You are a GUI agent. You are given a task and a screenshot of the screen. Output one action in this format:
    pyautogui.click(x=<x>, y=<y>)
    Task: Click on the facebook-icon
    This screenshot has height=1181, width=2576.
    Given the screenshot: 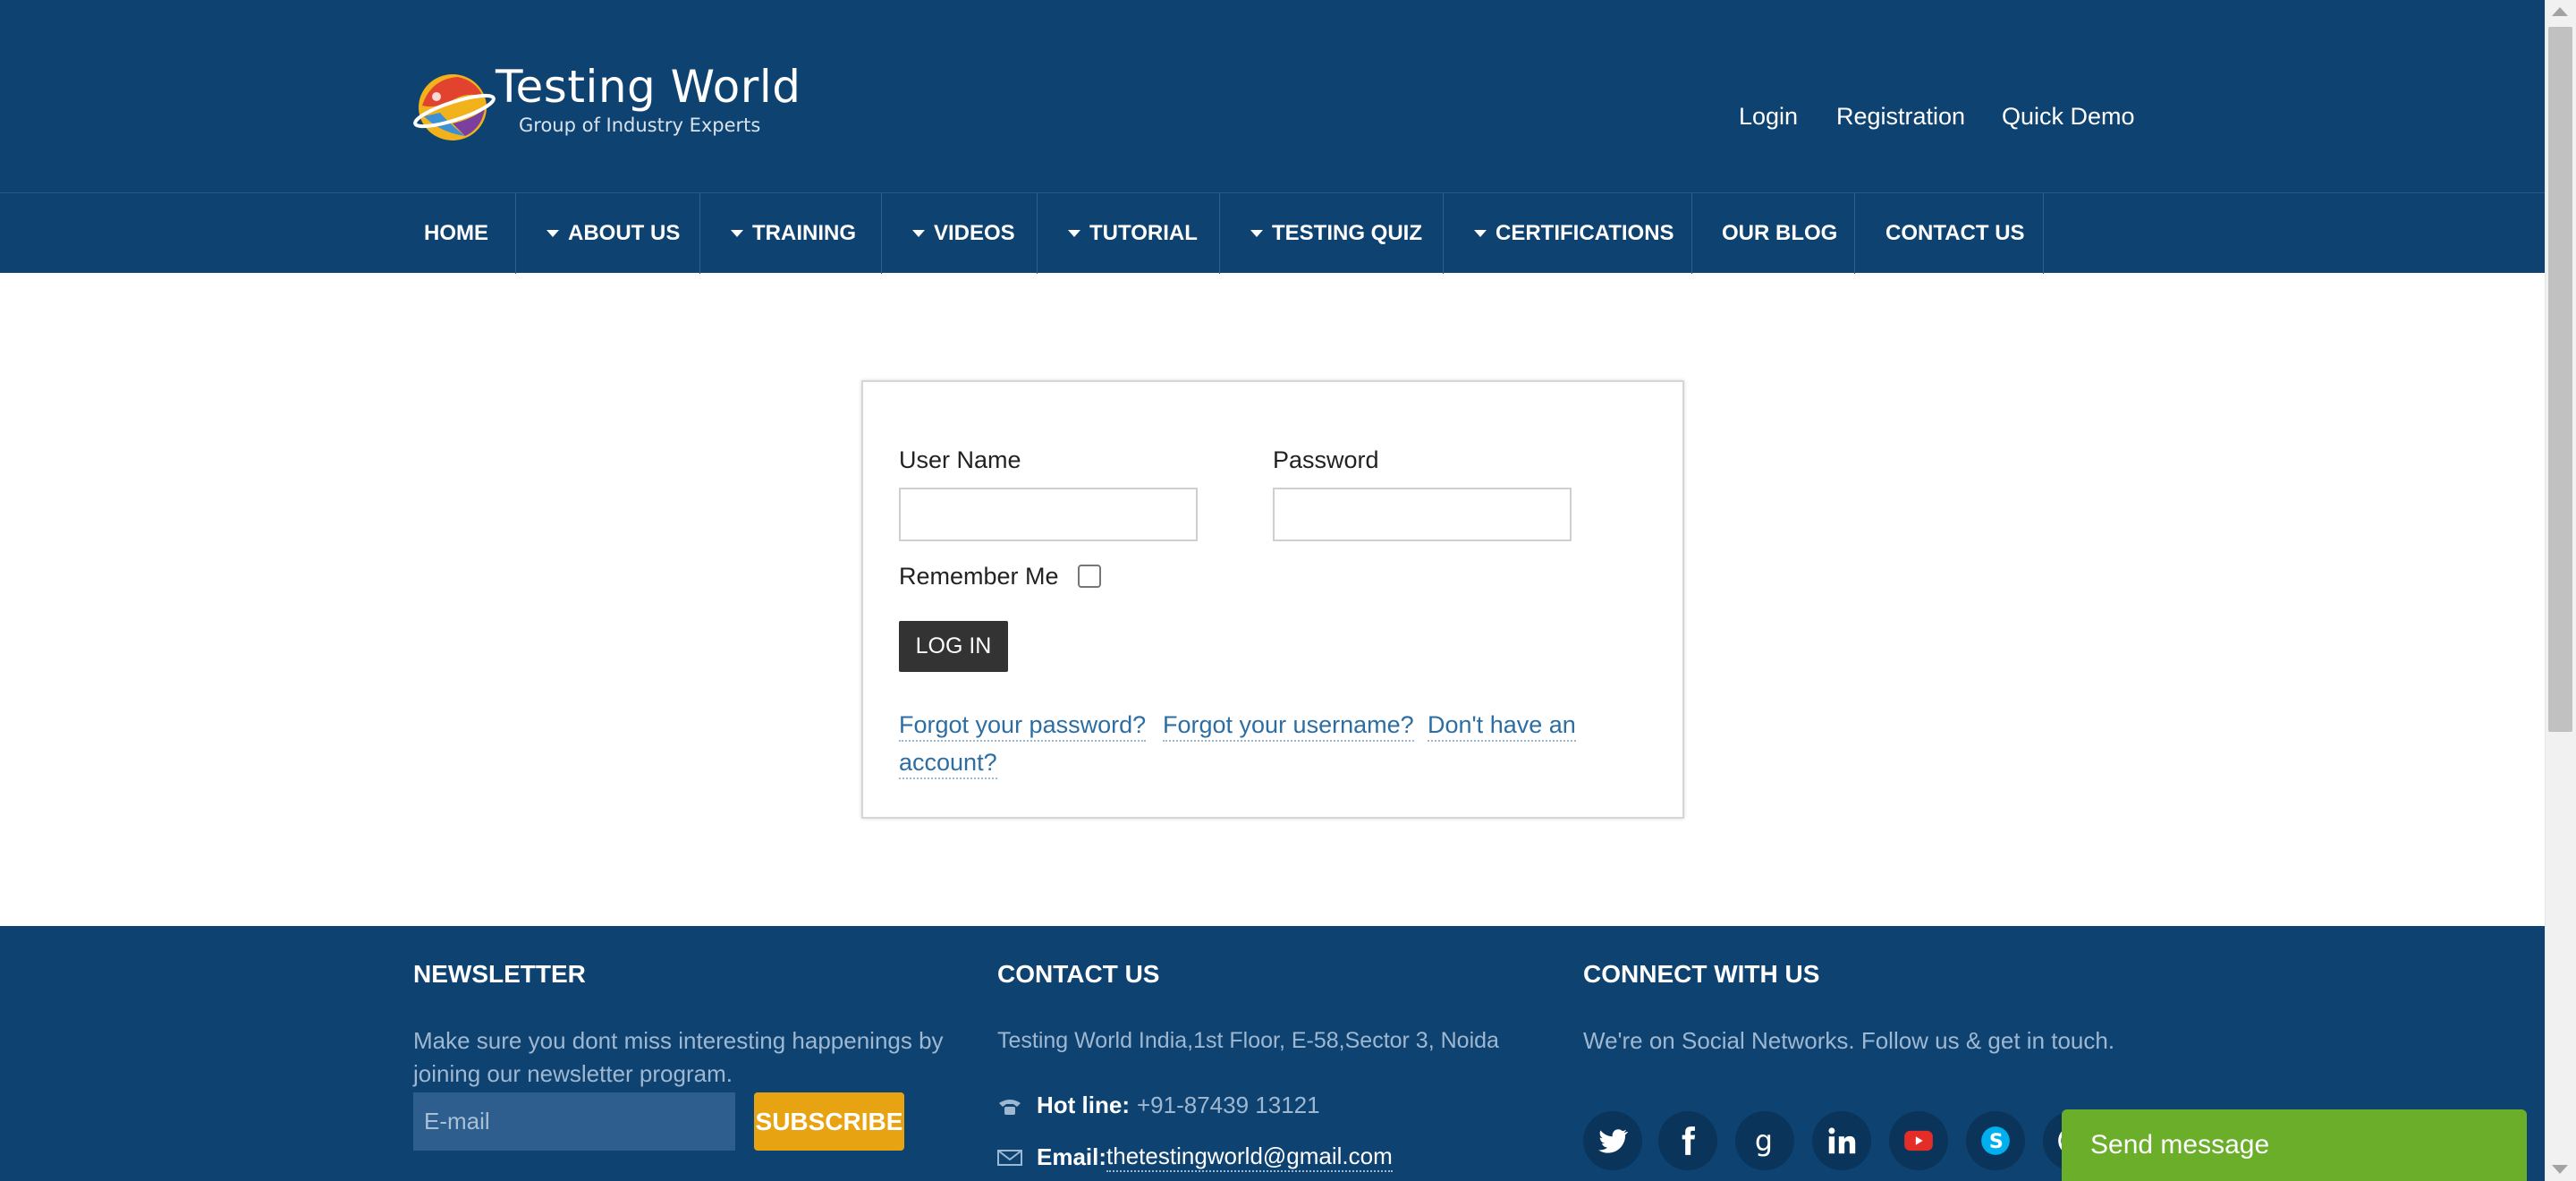 What is the action you would take?
    pyautogui.click(x=1687, y=1140)
    